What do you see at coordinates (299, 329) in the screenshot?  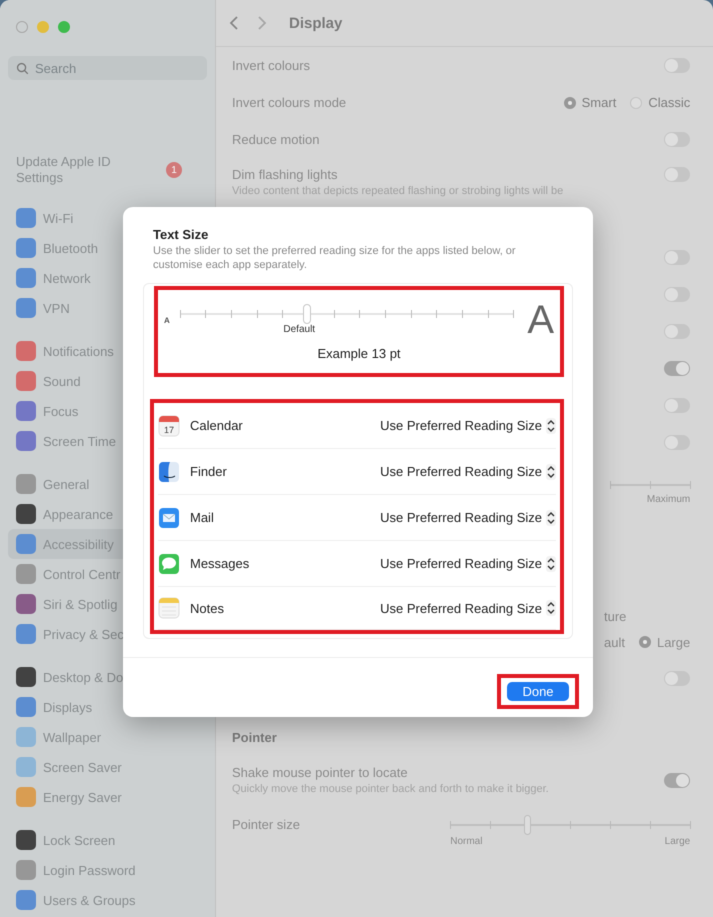 I see `default-label: Default` at bounding box center [299, 329].